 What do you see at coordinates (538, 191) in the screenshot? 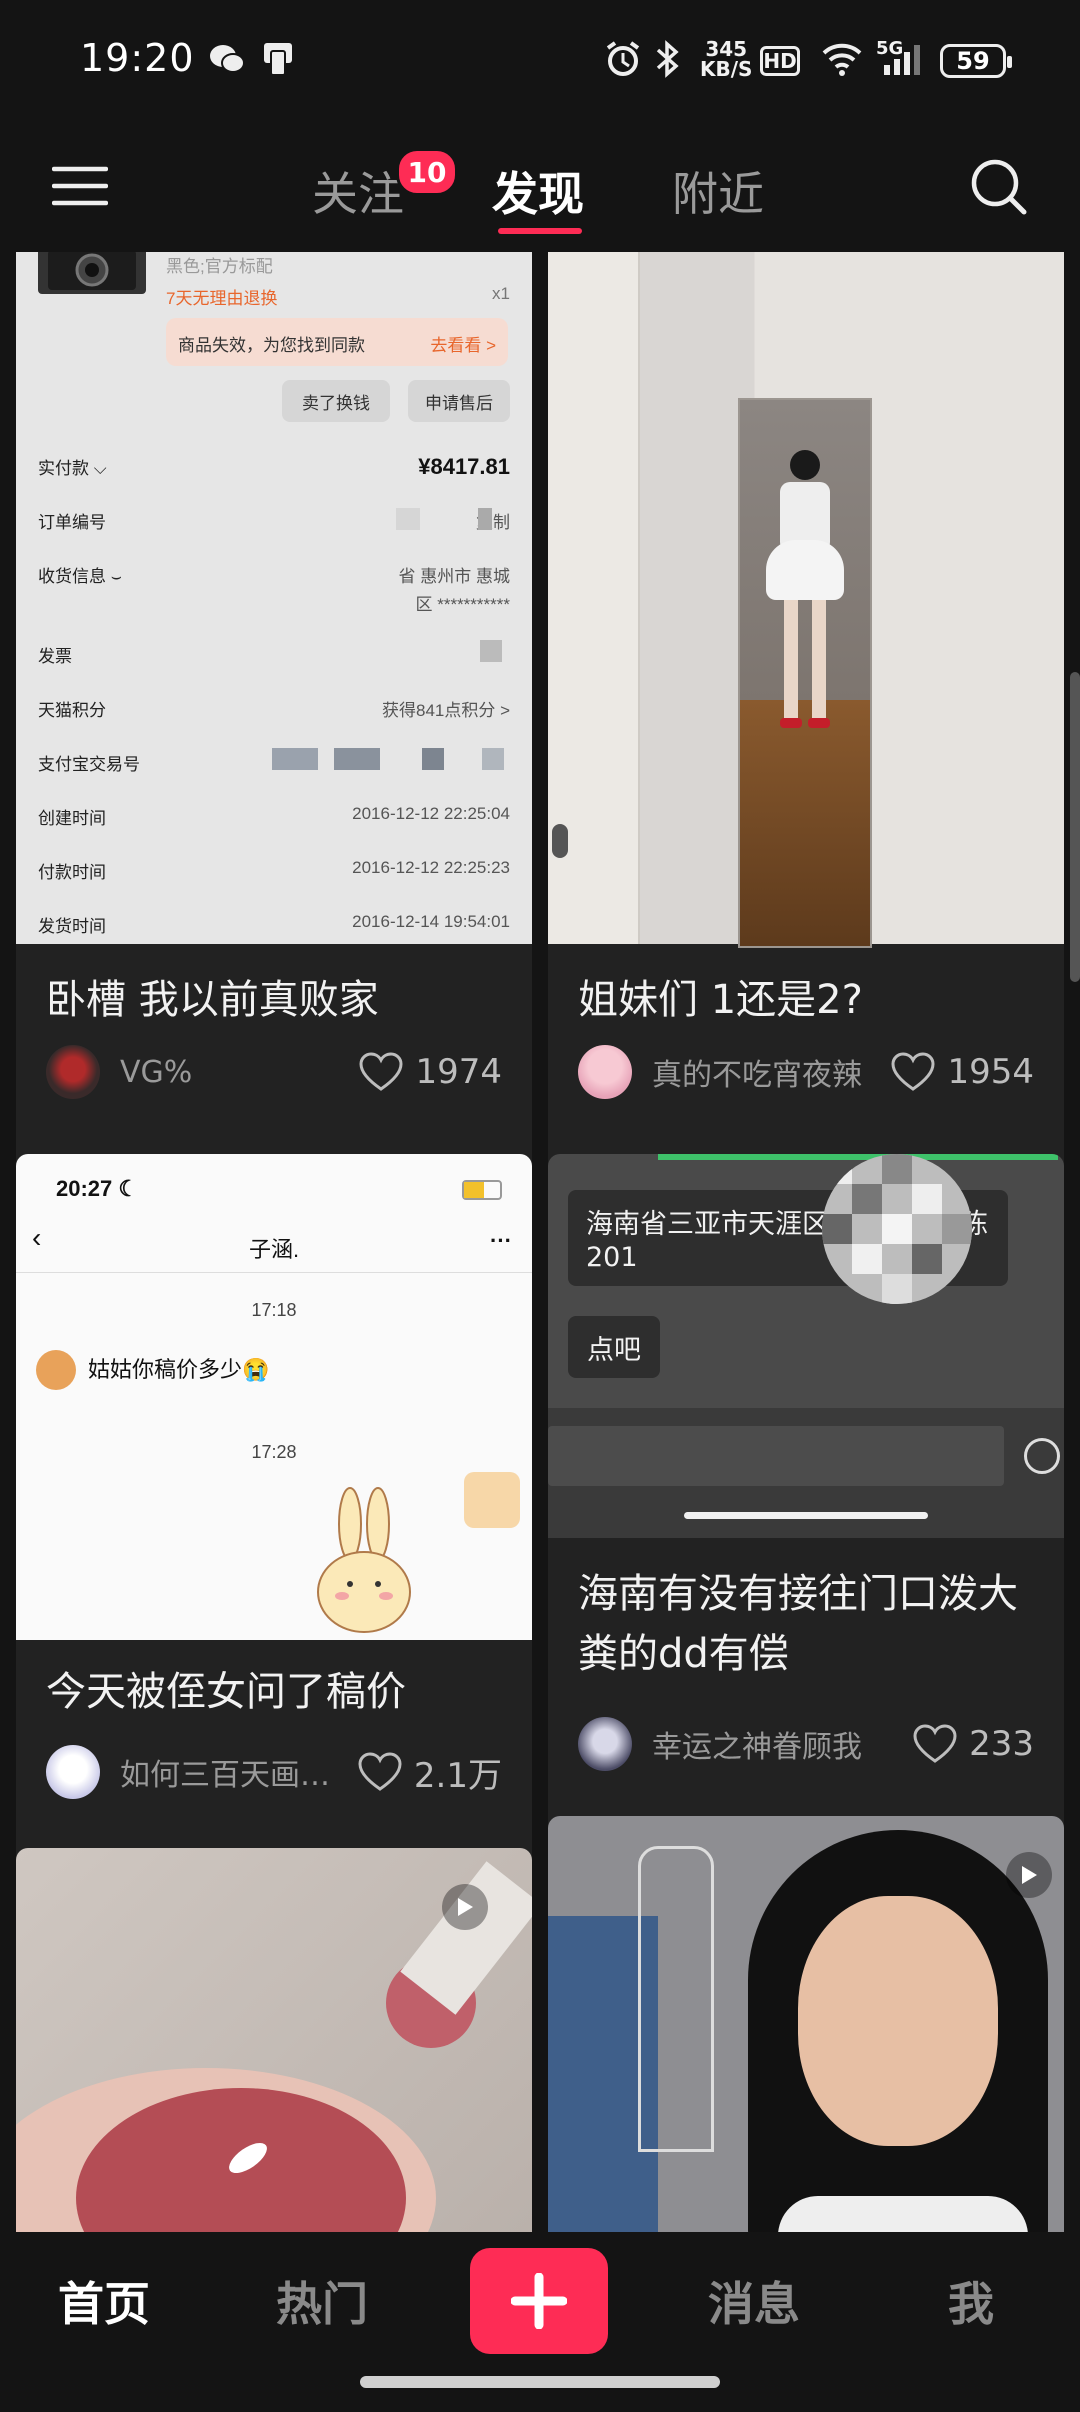
I see `tab-discover: 发现` at bounding box center [538, 191].